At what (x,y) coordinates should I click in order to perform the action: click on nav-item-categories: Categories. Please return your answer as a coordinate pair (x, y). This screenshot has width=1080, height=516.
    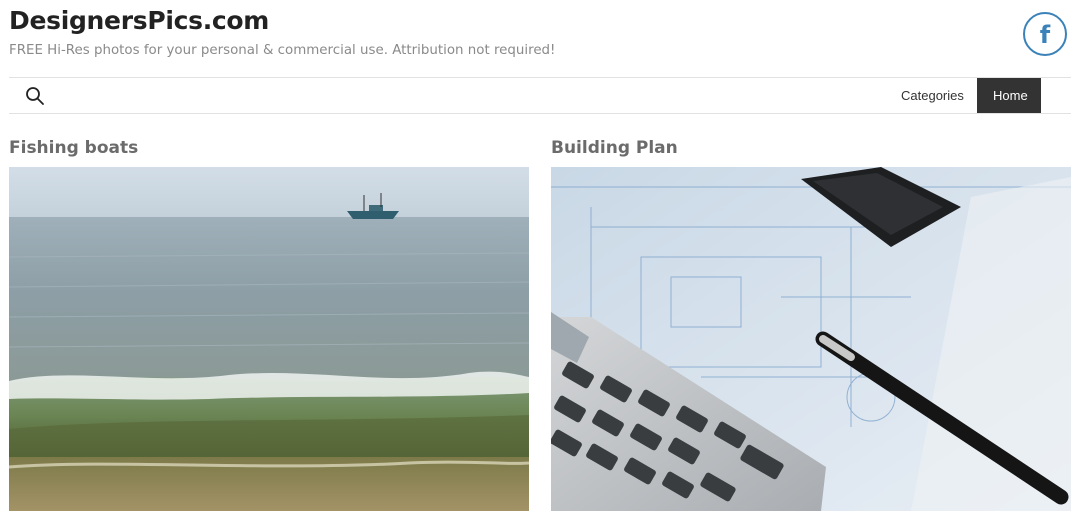
    Looking at the image, I should click on (931, 95).